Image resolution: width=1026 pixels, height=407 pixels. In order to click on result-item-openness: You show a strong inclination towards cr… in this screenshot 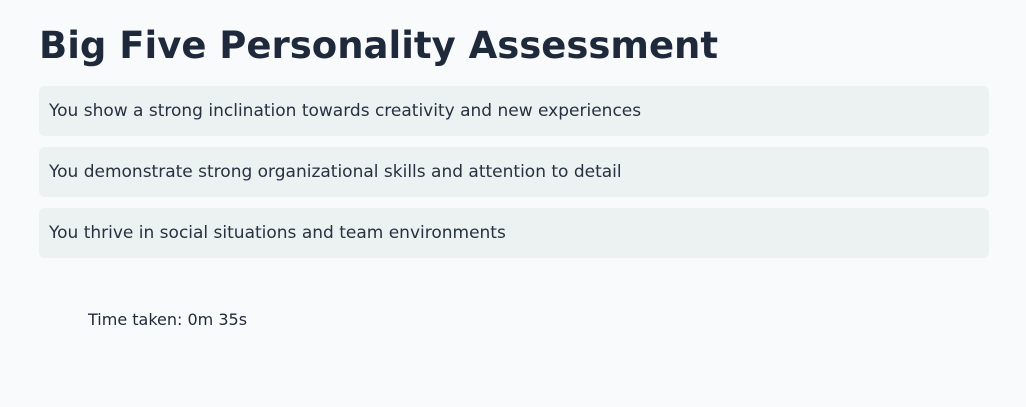, I will do `click(514, 111)`.